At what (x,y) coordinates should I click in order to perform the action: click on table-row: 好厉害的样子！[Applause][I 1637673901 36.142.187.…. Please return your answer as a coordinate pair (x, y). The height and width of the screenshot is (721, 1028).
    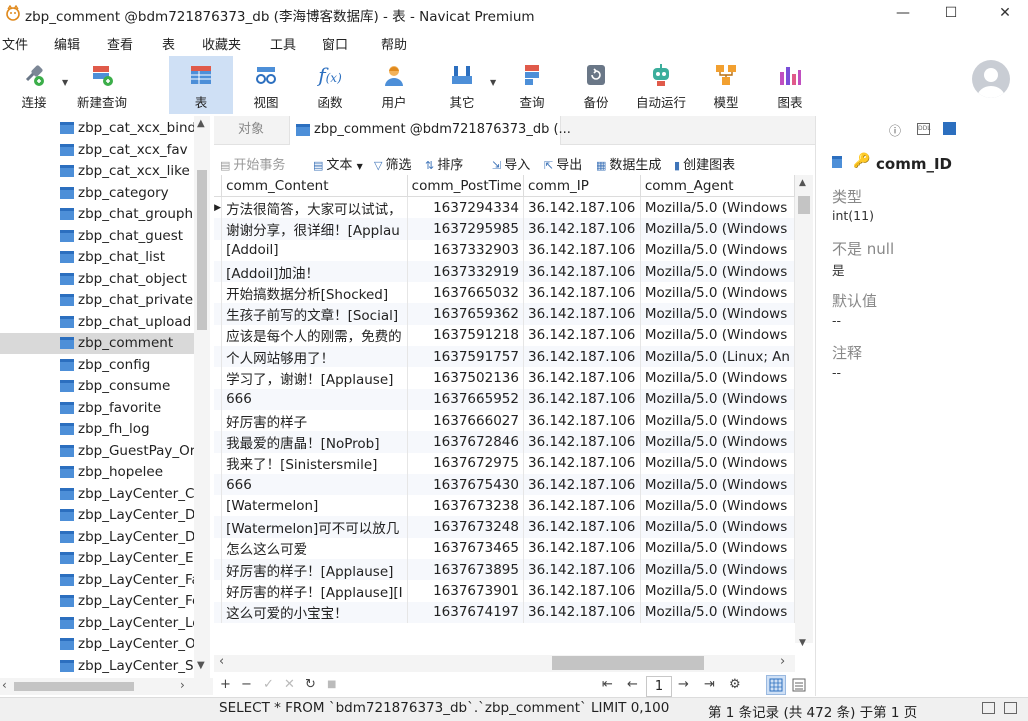
    Looking at the image, I should click on (504, 591).